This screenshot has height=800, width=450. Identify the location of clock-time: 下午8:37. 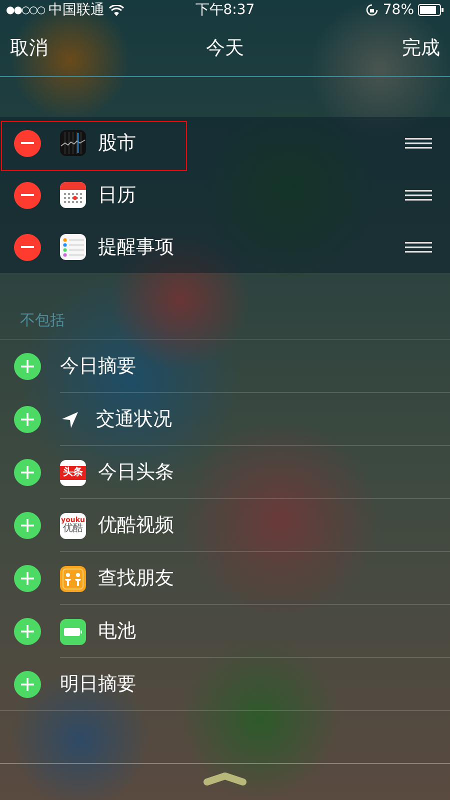
(225, 10).